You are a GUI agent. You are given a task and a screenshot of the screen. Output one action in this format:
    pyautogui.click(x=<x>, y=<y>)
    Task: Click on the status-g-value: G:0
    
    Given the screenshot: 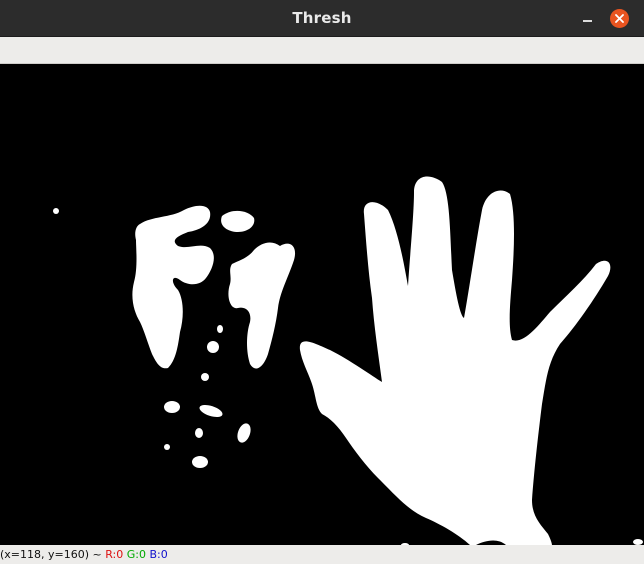 What is the action you would take?
    pyautogui.click(x=136, y=554)
    